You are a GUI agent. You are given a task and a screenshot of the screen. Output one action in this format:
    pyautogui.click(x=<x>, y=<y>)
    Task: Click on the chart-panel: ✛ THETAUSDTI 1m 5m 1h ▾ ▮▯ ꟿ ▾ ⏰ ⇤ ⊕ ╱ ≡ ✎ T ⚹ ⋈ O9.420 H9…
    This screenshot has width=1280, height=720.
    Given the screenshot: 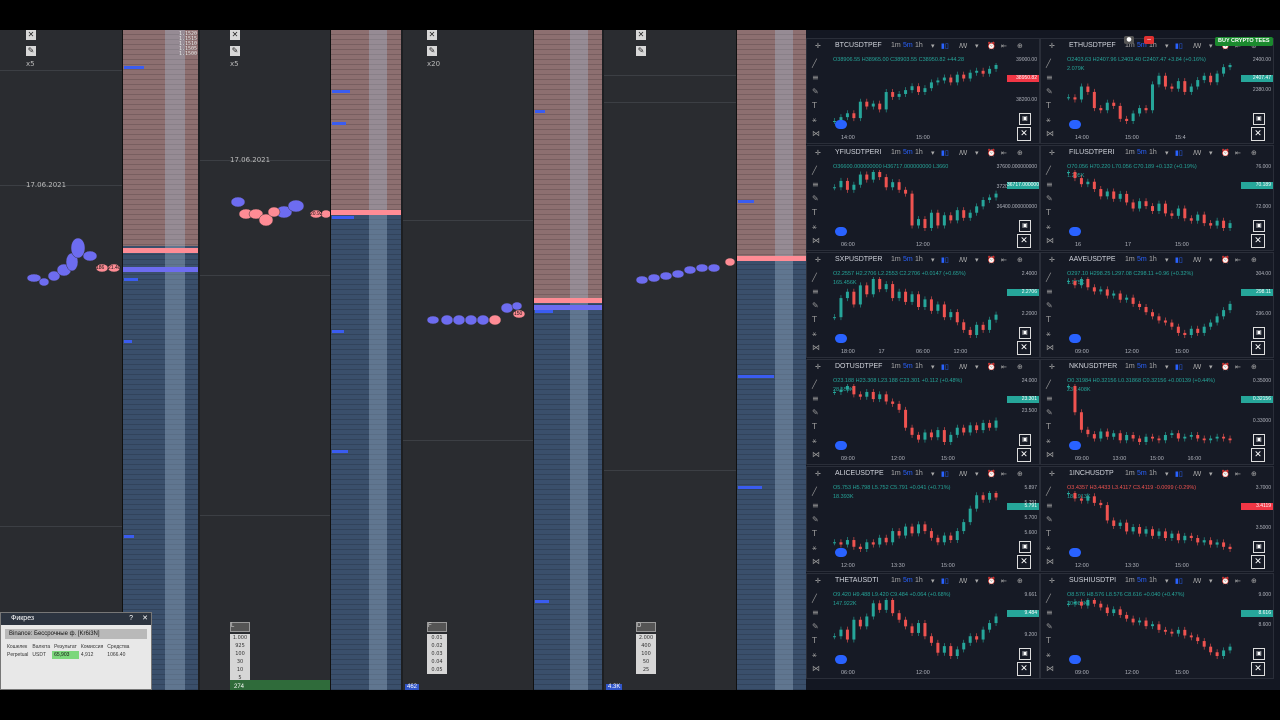 What is the action you would take?
    pyautogui.click(x=923, y=626)
    